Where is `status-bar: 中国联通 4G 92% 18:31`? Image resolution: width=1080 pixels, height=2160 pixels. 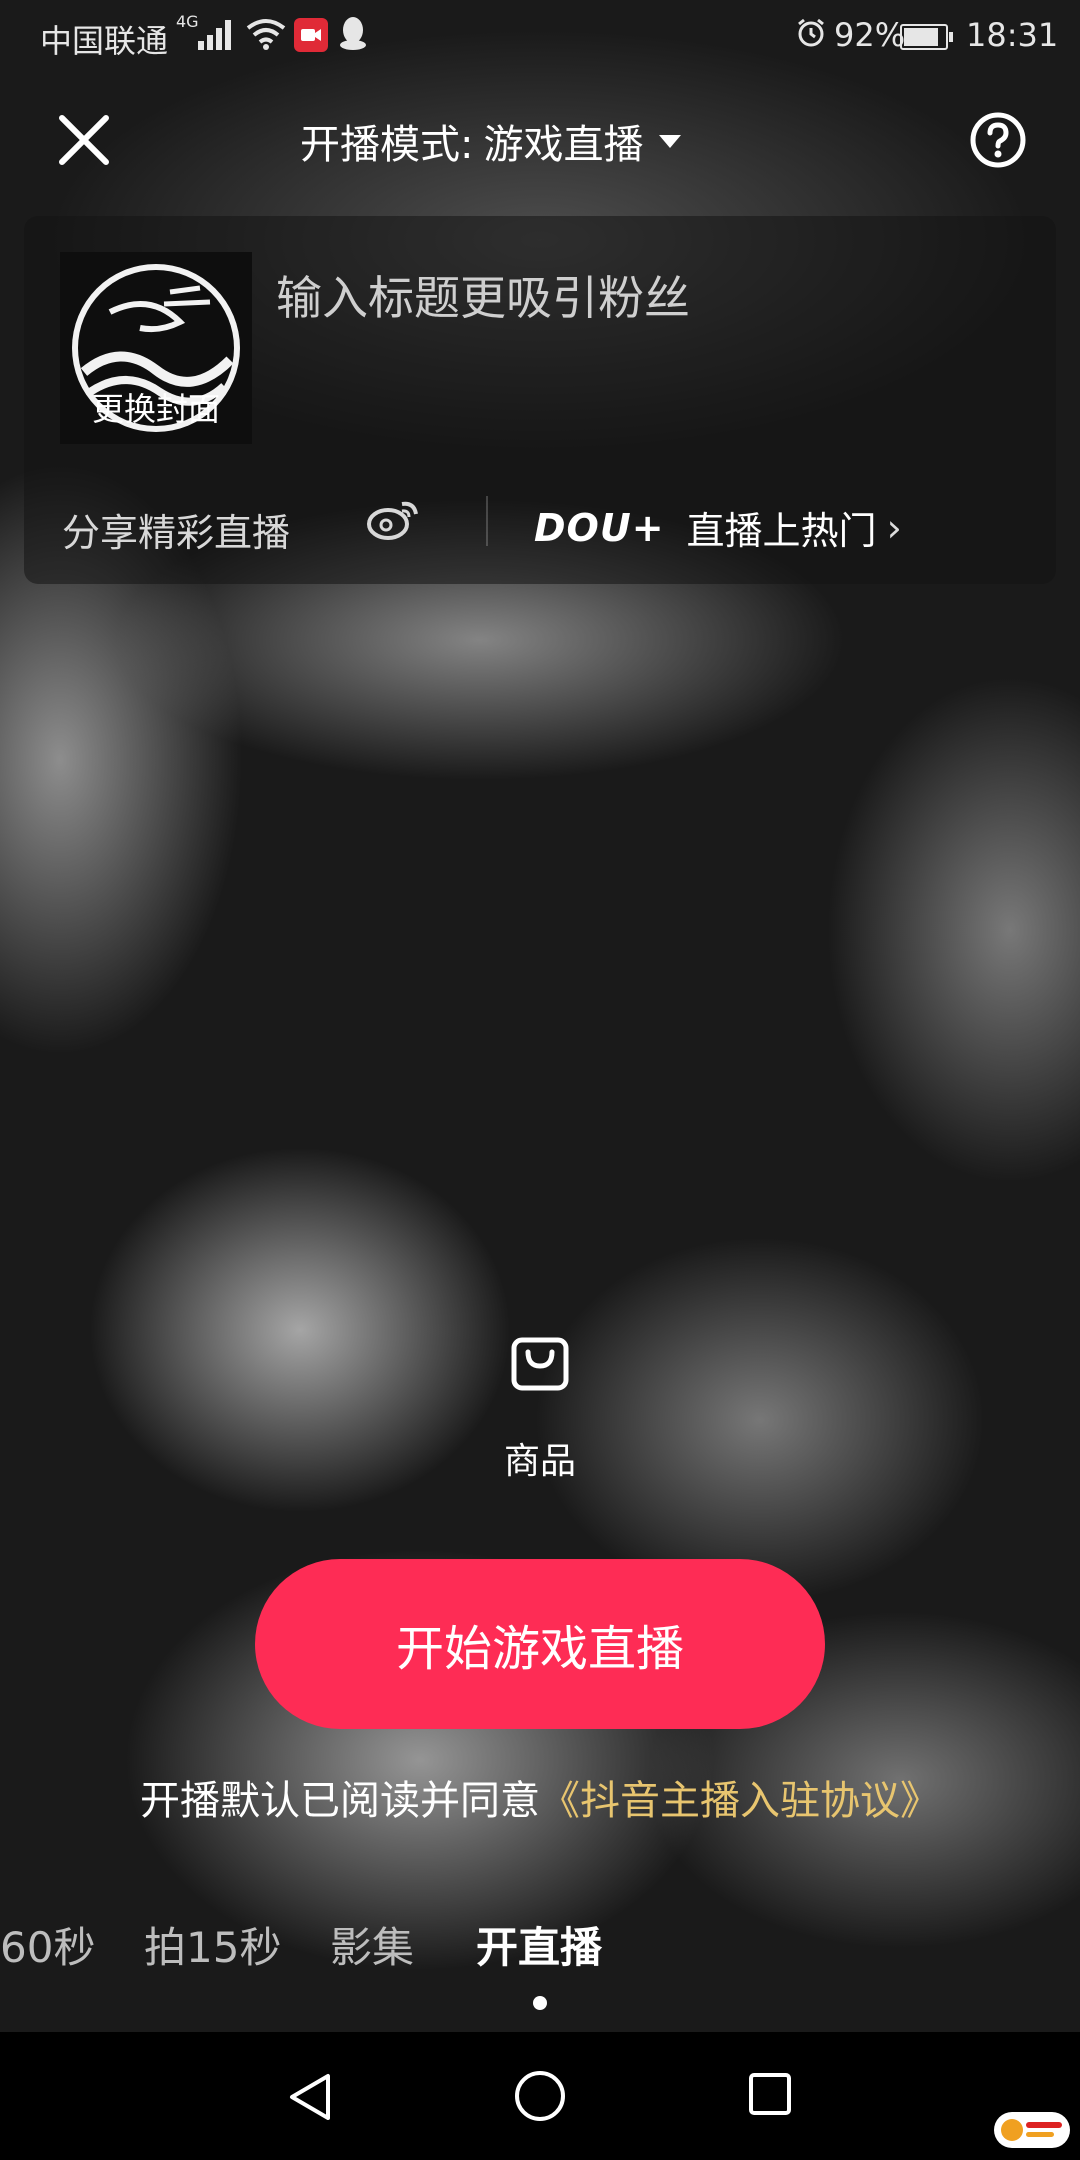
status-bar: 中国联通 4G 92% 18:31 is located at coordinates (540, 36).